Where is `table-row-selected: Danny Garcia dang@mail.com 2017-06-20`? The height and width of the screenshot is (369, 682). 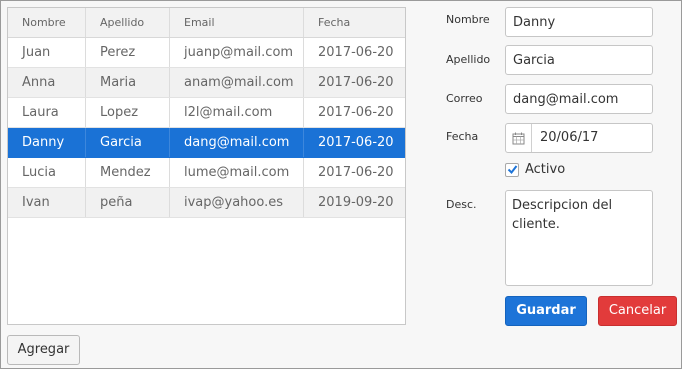 table-row-selected: Danny Garcia dang@mail.com 2017-06-20 is located at coordinates (206, 143).